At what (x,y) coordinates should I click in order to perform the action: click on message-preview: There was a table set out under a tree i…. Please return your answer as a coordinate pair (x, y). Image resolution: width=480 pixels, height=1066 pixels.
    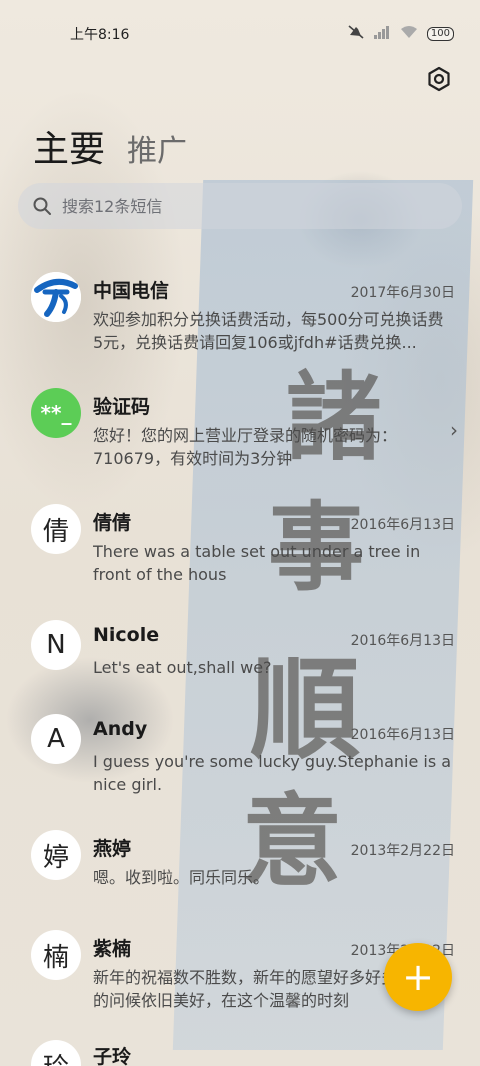
    Looking at the image, I should click on (257, 563).